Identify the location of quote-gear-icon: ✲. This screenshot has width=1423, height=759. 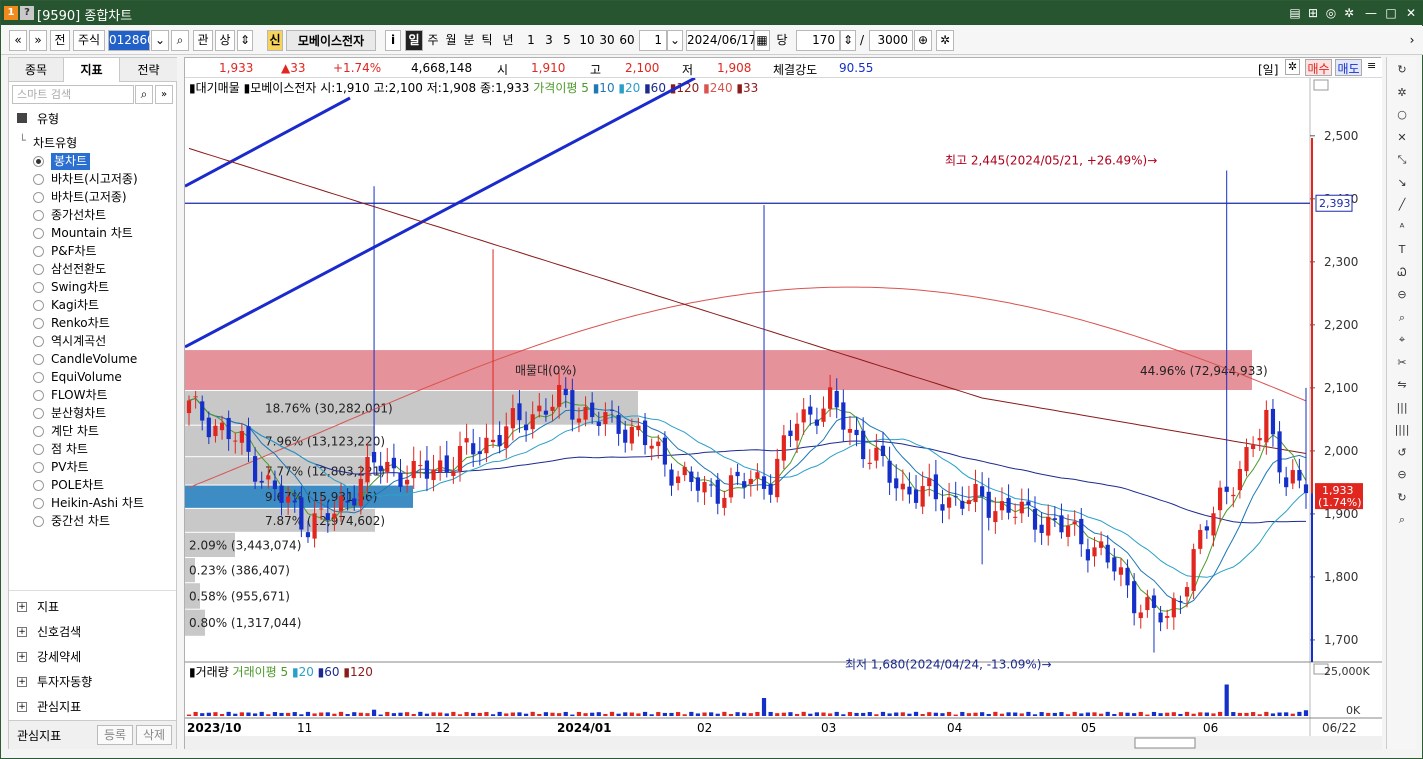
(1292, 67).